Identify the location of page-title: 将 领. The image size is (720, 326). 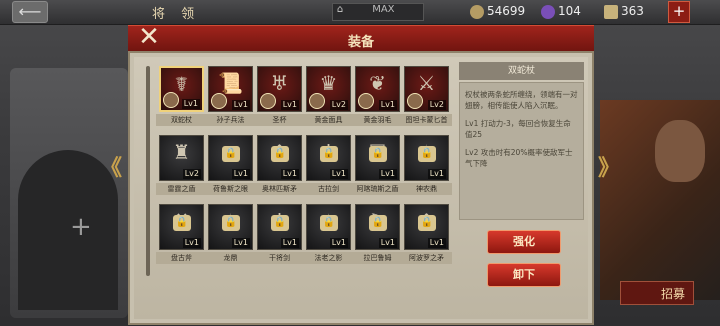
(176, 14).